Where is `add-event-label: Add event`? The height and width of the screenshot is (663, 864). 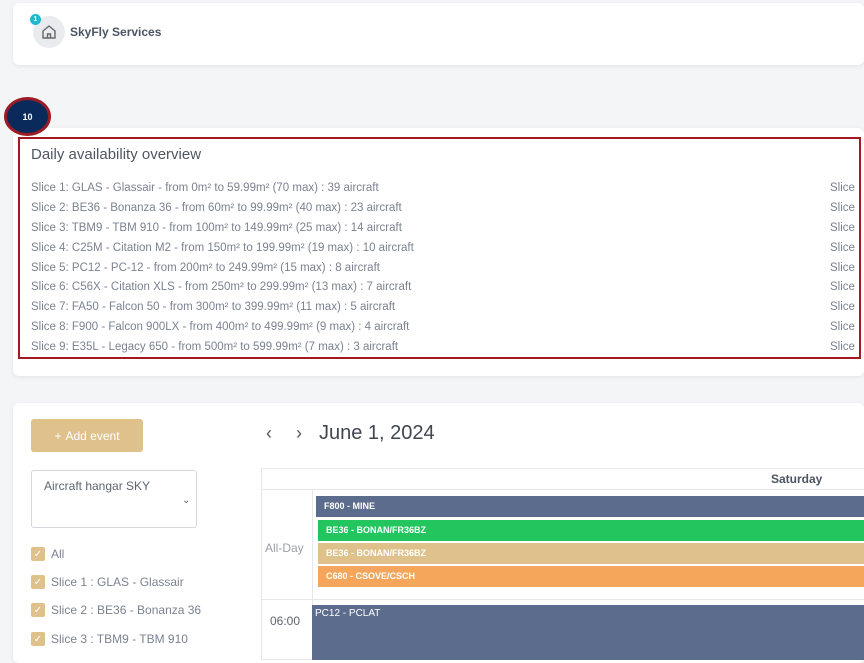
add-event-label: Add event is located at coordinates (92, 435).